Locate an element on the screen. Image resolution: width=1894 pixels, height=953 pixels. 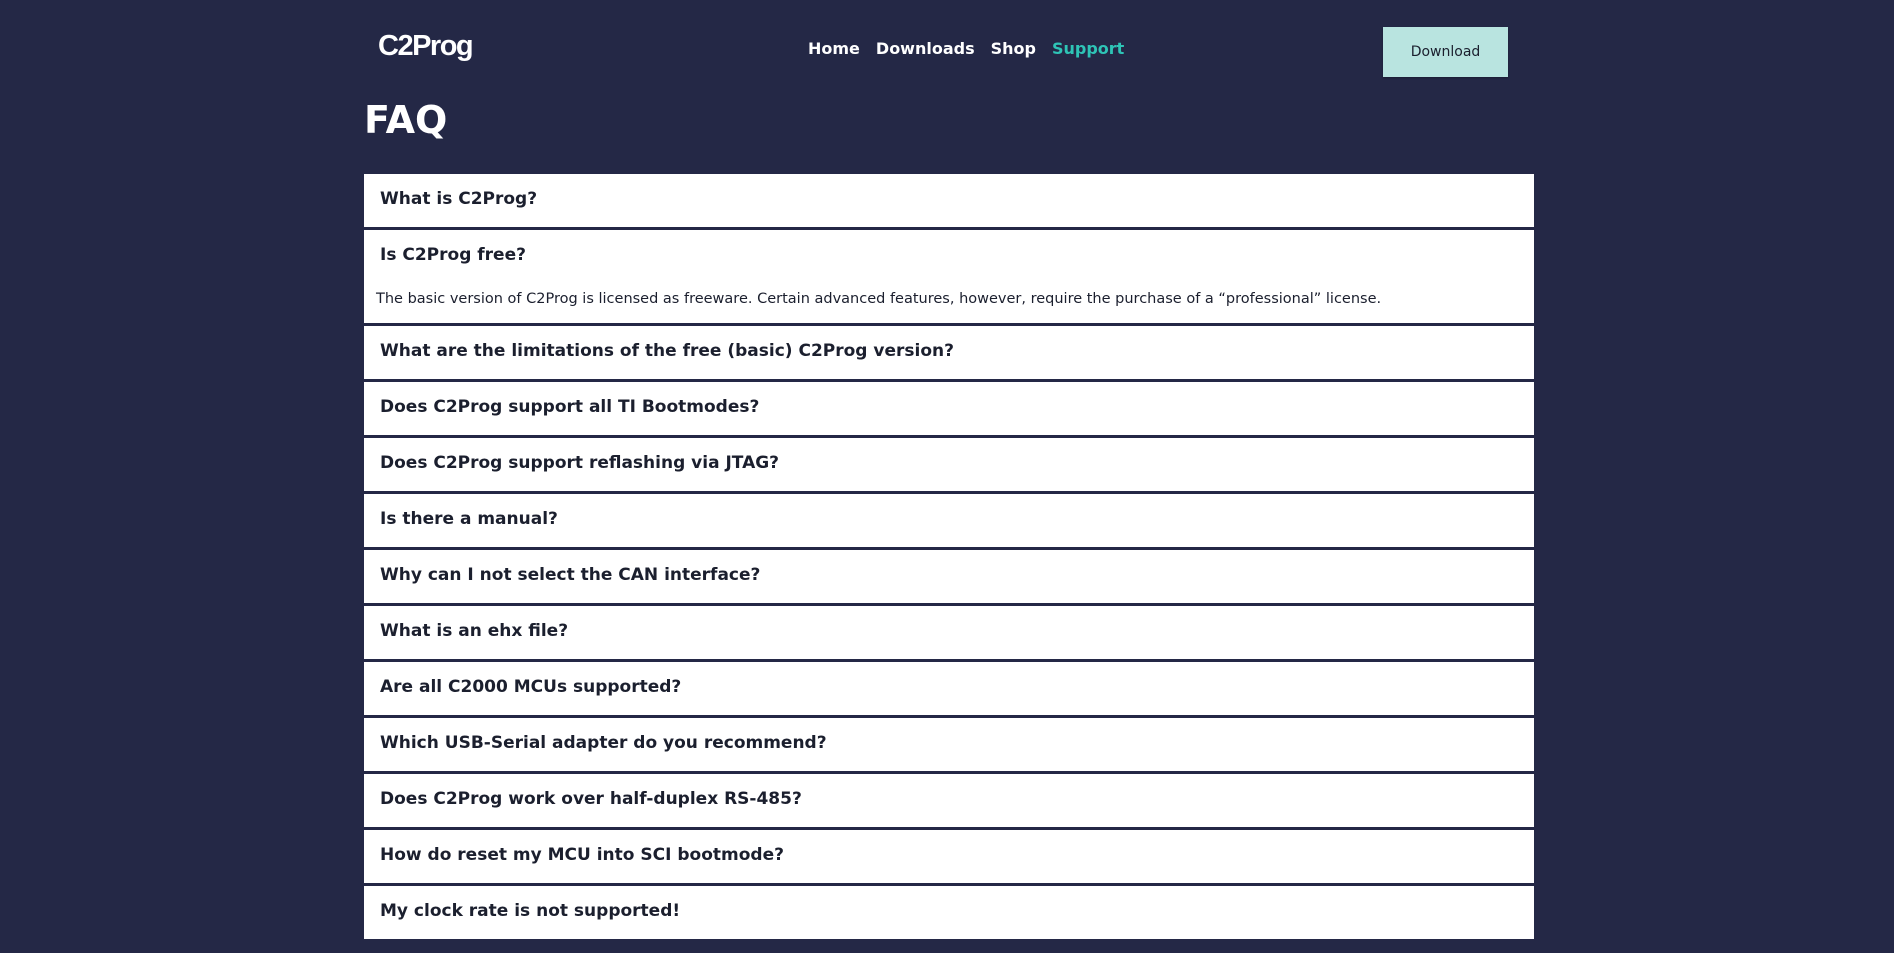
faq-question: What is C2Prog? is located at coordinates (949, 200).